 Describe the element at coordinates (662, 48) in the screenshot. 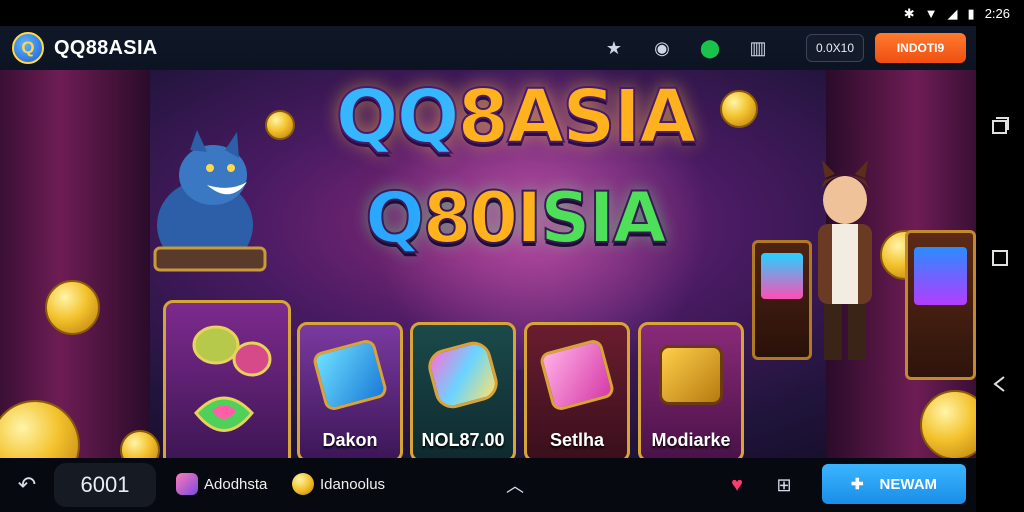

I see `chat-icon: ◉` at that location.